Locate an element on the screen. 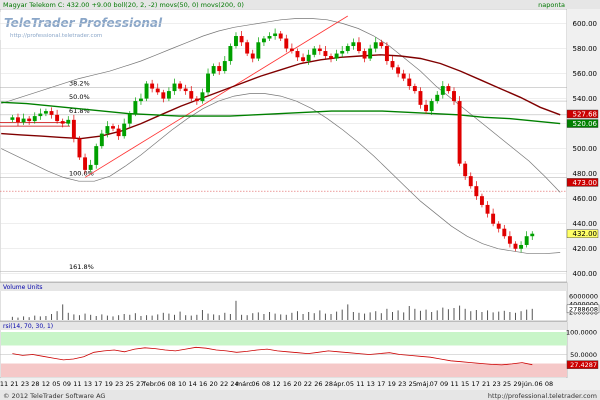 The width and height of the screenshot is (600, 400). x-axis-label: 14 is located at coordinates (193, 384).